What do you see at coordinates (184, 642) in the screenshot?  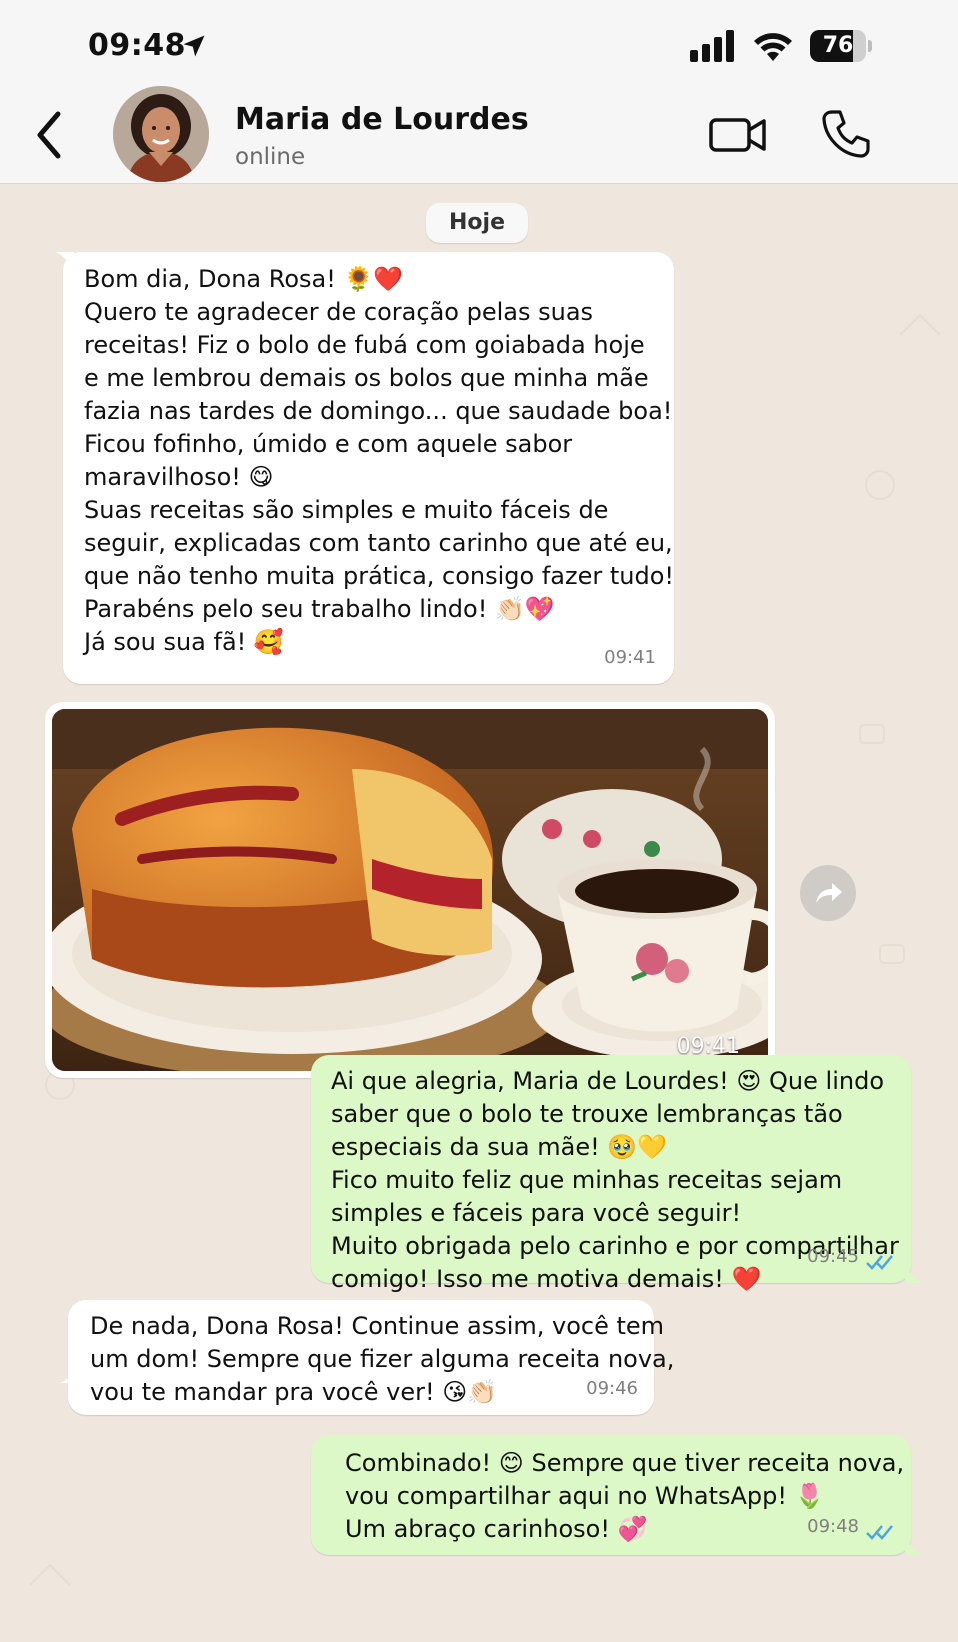 I see `message-text-line: Já sou sua fã! 🥰` at bounding box center [184, 642].